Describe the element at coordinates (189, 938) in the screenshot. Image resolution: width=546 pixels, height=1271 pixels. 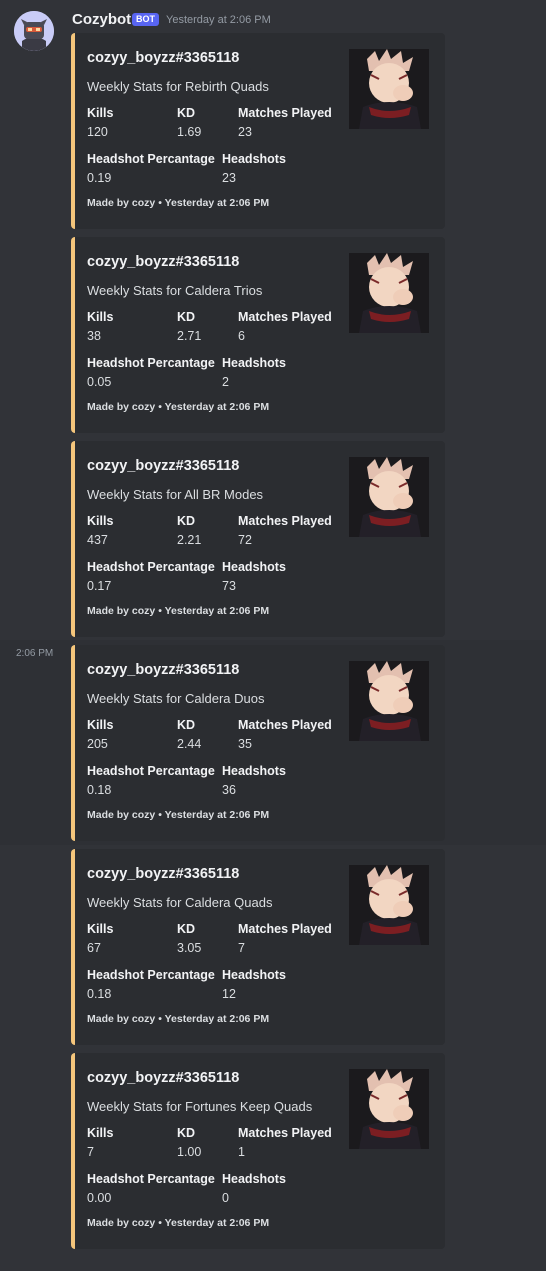
I see `field-kd: KD 3.05` at that location.